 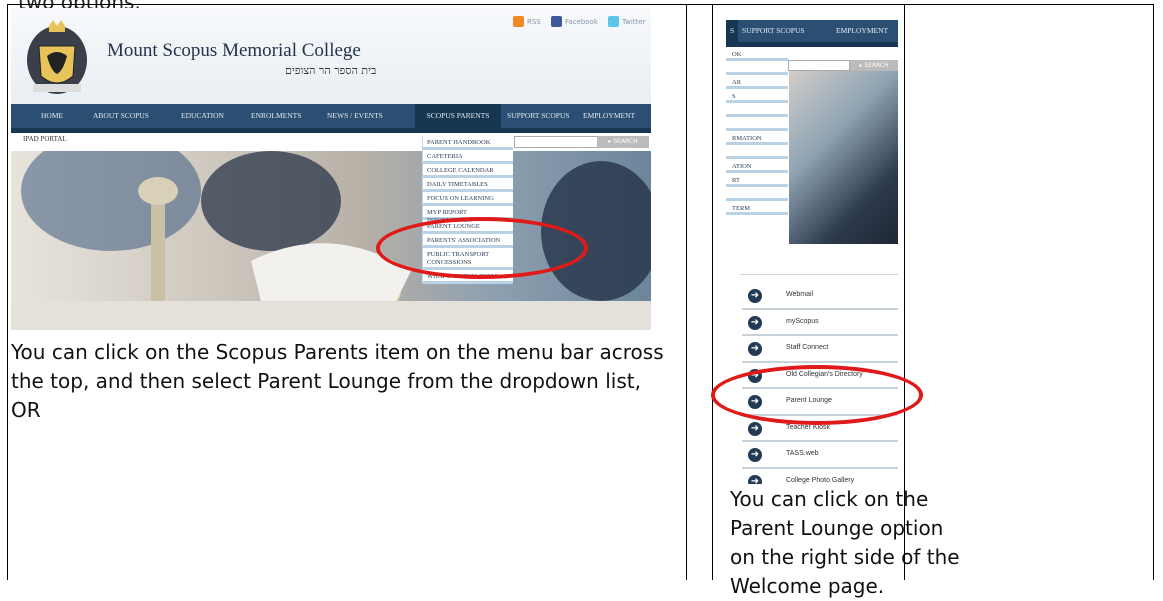 I want to click on facebook-link: Facebook, so click(x=574, y=21).